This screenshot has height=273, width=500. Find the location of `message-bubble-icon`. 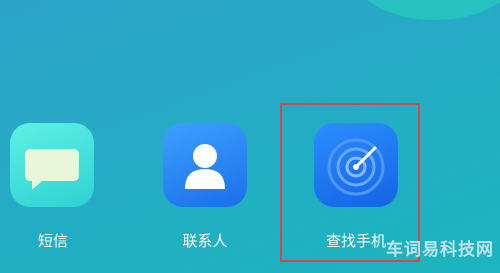

message-bubble-icon is located at coordinates (52, 169).